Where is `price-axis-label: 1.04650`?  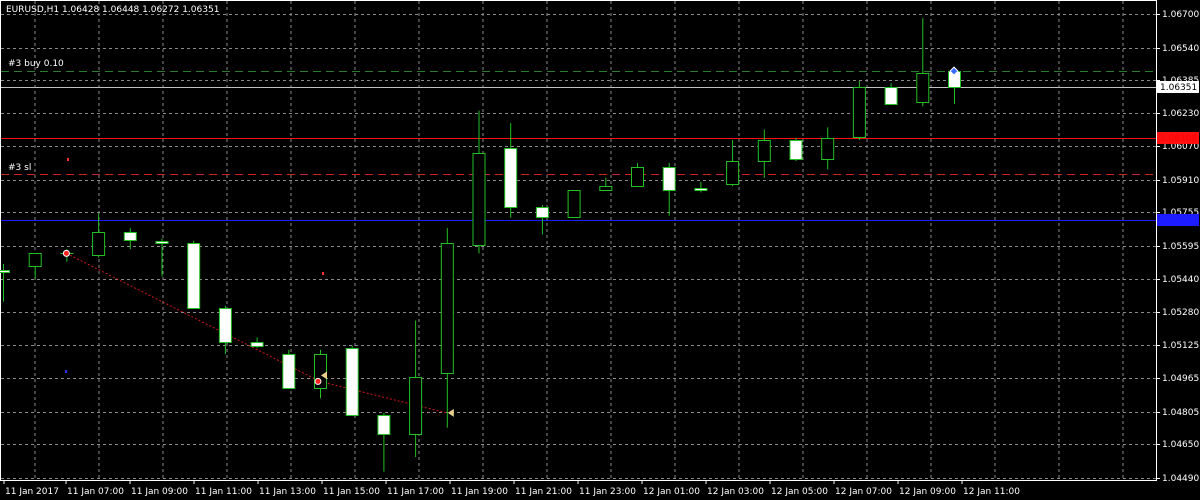 price-axis-label: 1.04650 is located at coordinates (1180, 445).